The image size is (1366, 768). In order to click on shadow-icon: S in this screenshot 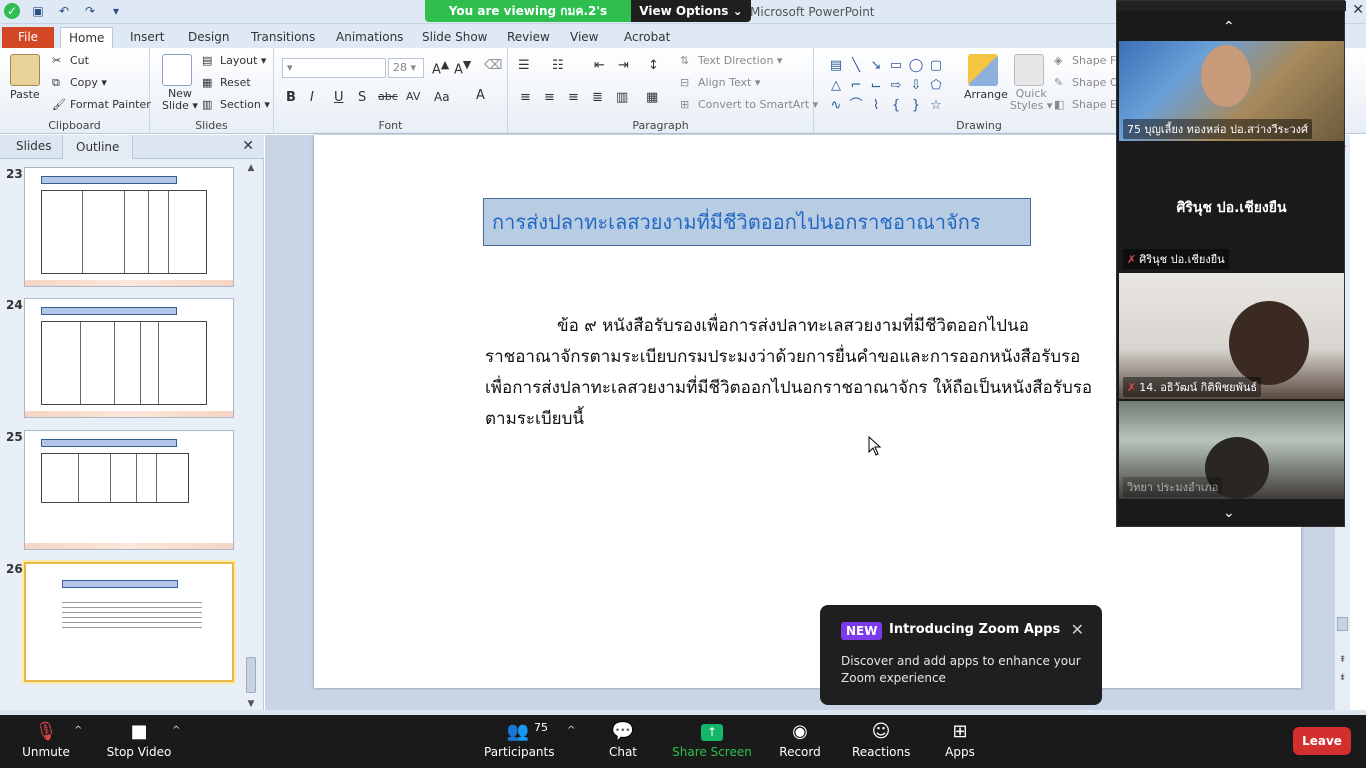, I will do `click(362, 97)`.